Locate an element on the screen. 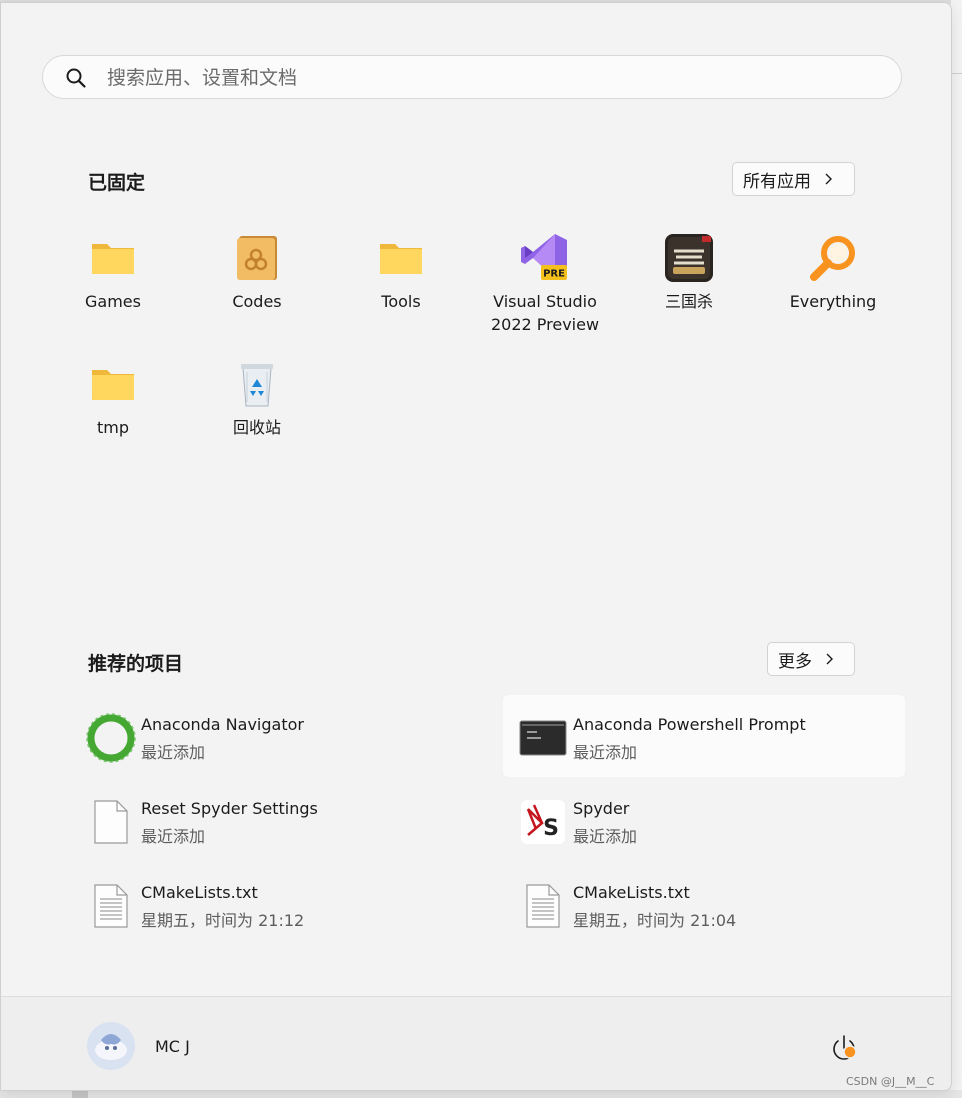 The height and width of the screenshot is (1098, 962). pinned-item-recycle-bin: 回收站 is located at coordinates (257, 414).